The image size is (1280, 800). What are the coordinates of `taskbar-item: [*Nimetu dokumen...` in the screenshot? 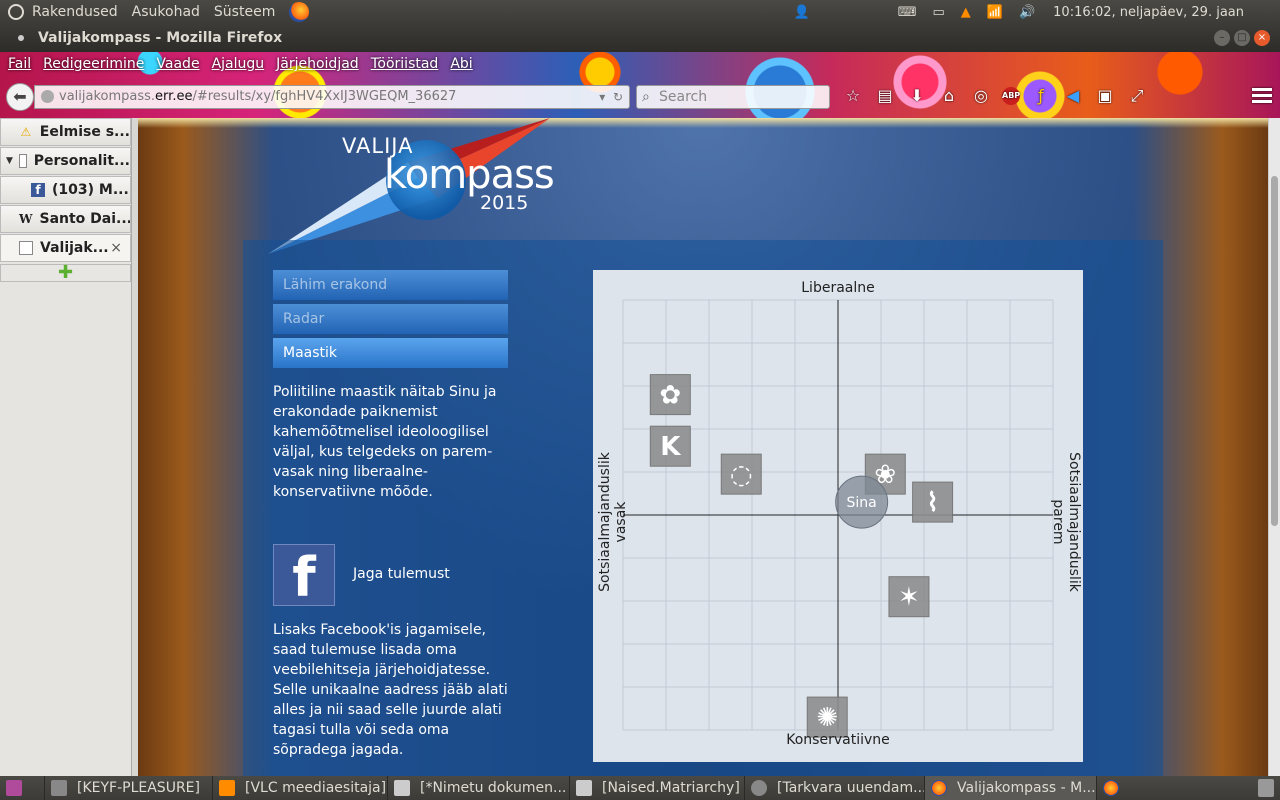 It's located at (479, 788).